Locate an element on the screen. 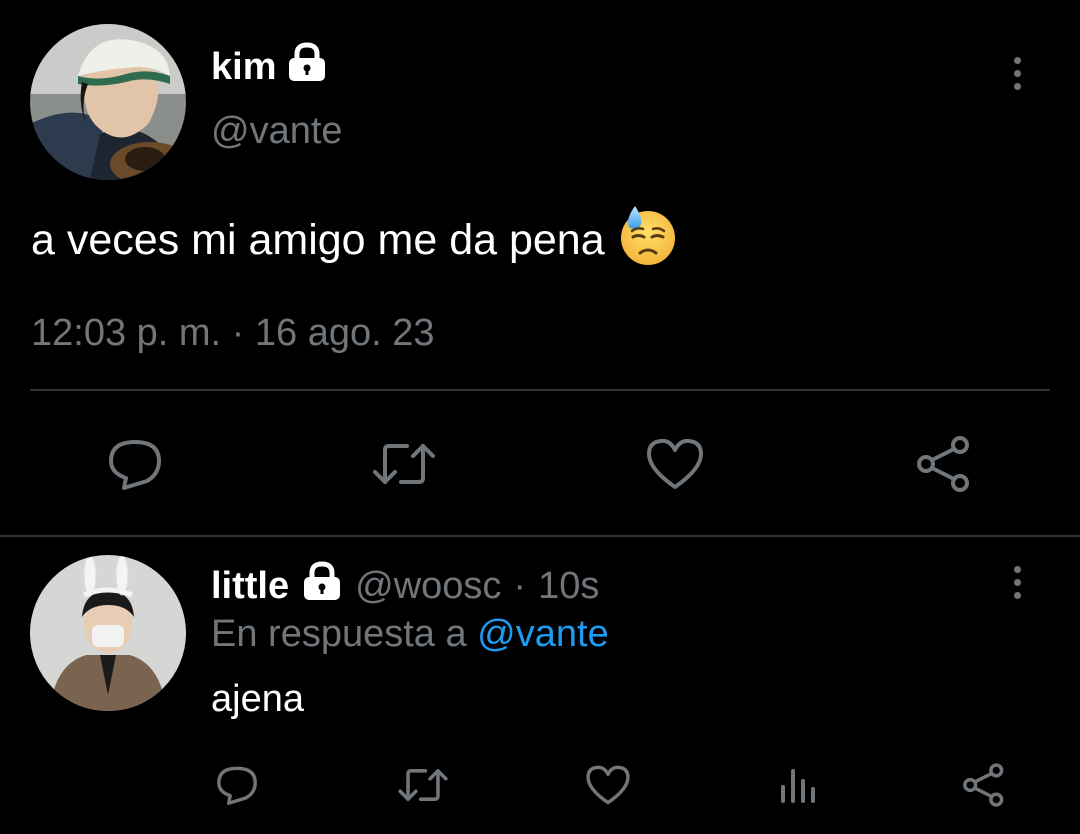 The height and width of the screenshot is (834, 1080). like-button is located at coordinates (675, 464).